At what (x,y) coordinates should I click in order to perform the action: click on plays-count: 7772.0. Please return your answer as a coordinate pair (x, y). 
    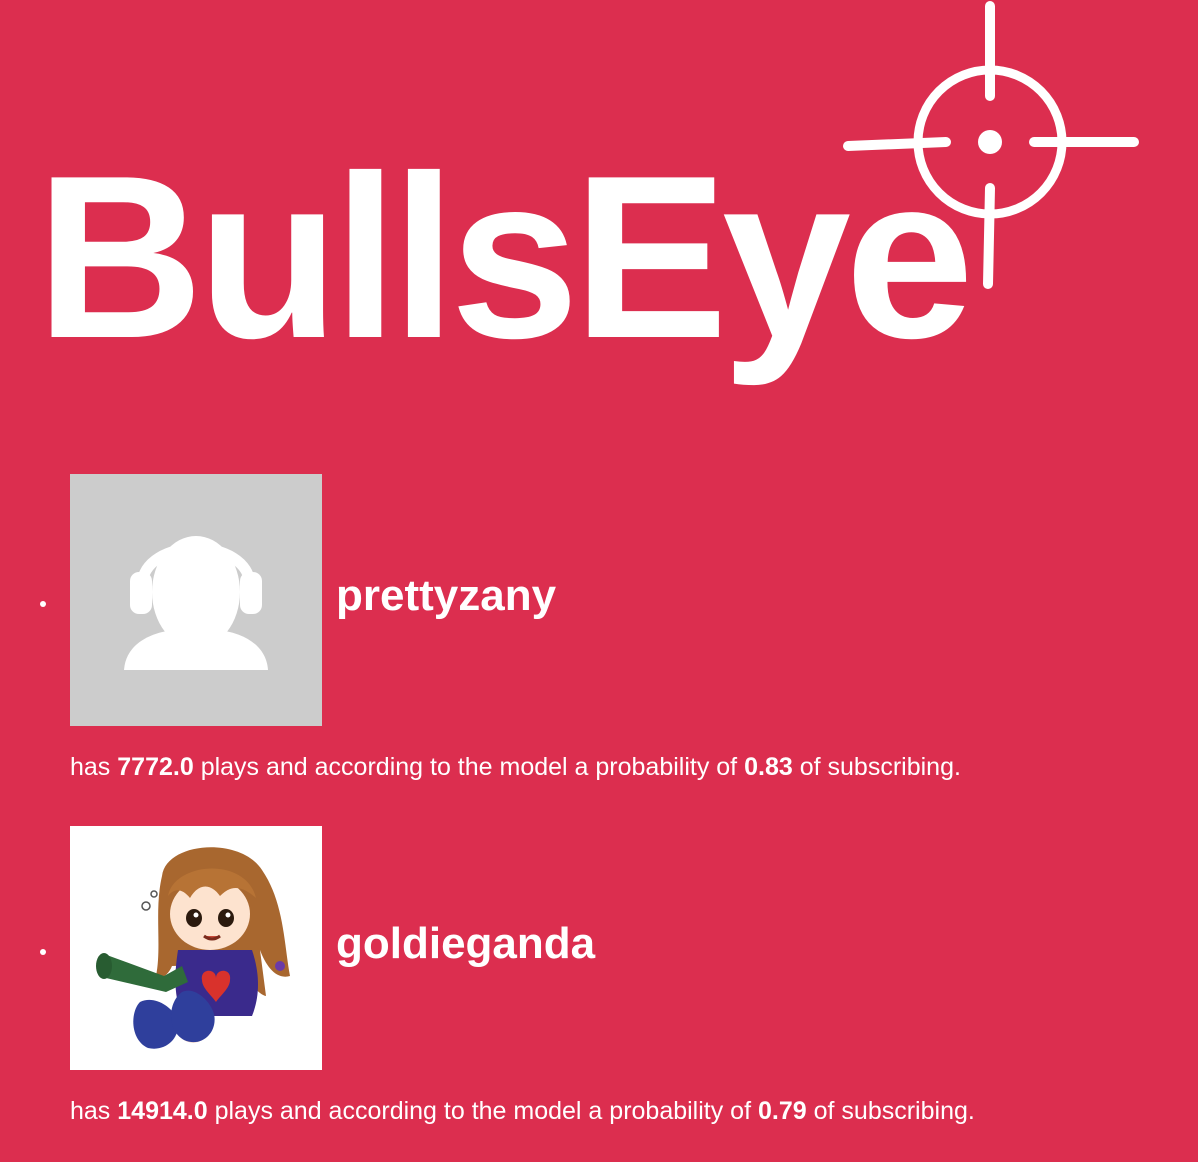
    Looking at the image, I should click on (155, 767).